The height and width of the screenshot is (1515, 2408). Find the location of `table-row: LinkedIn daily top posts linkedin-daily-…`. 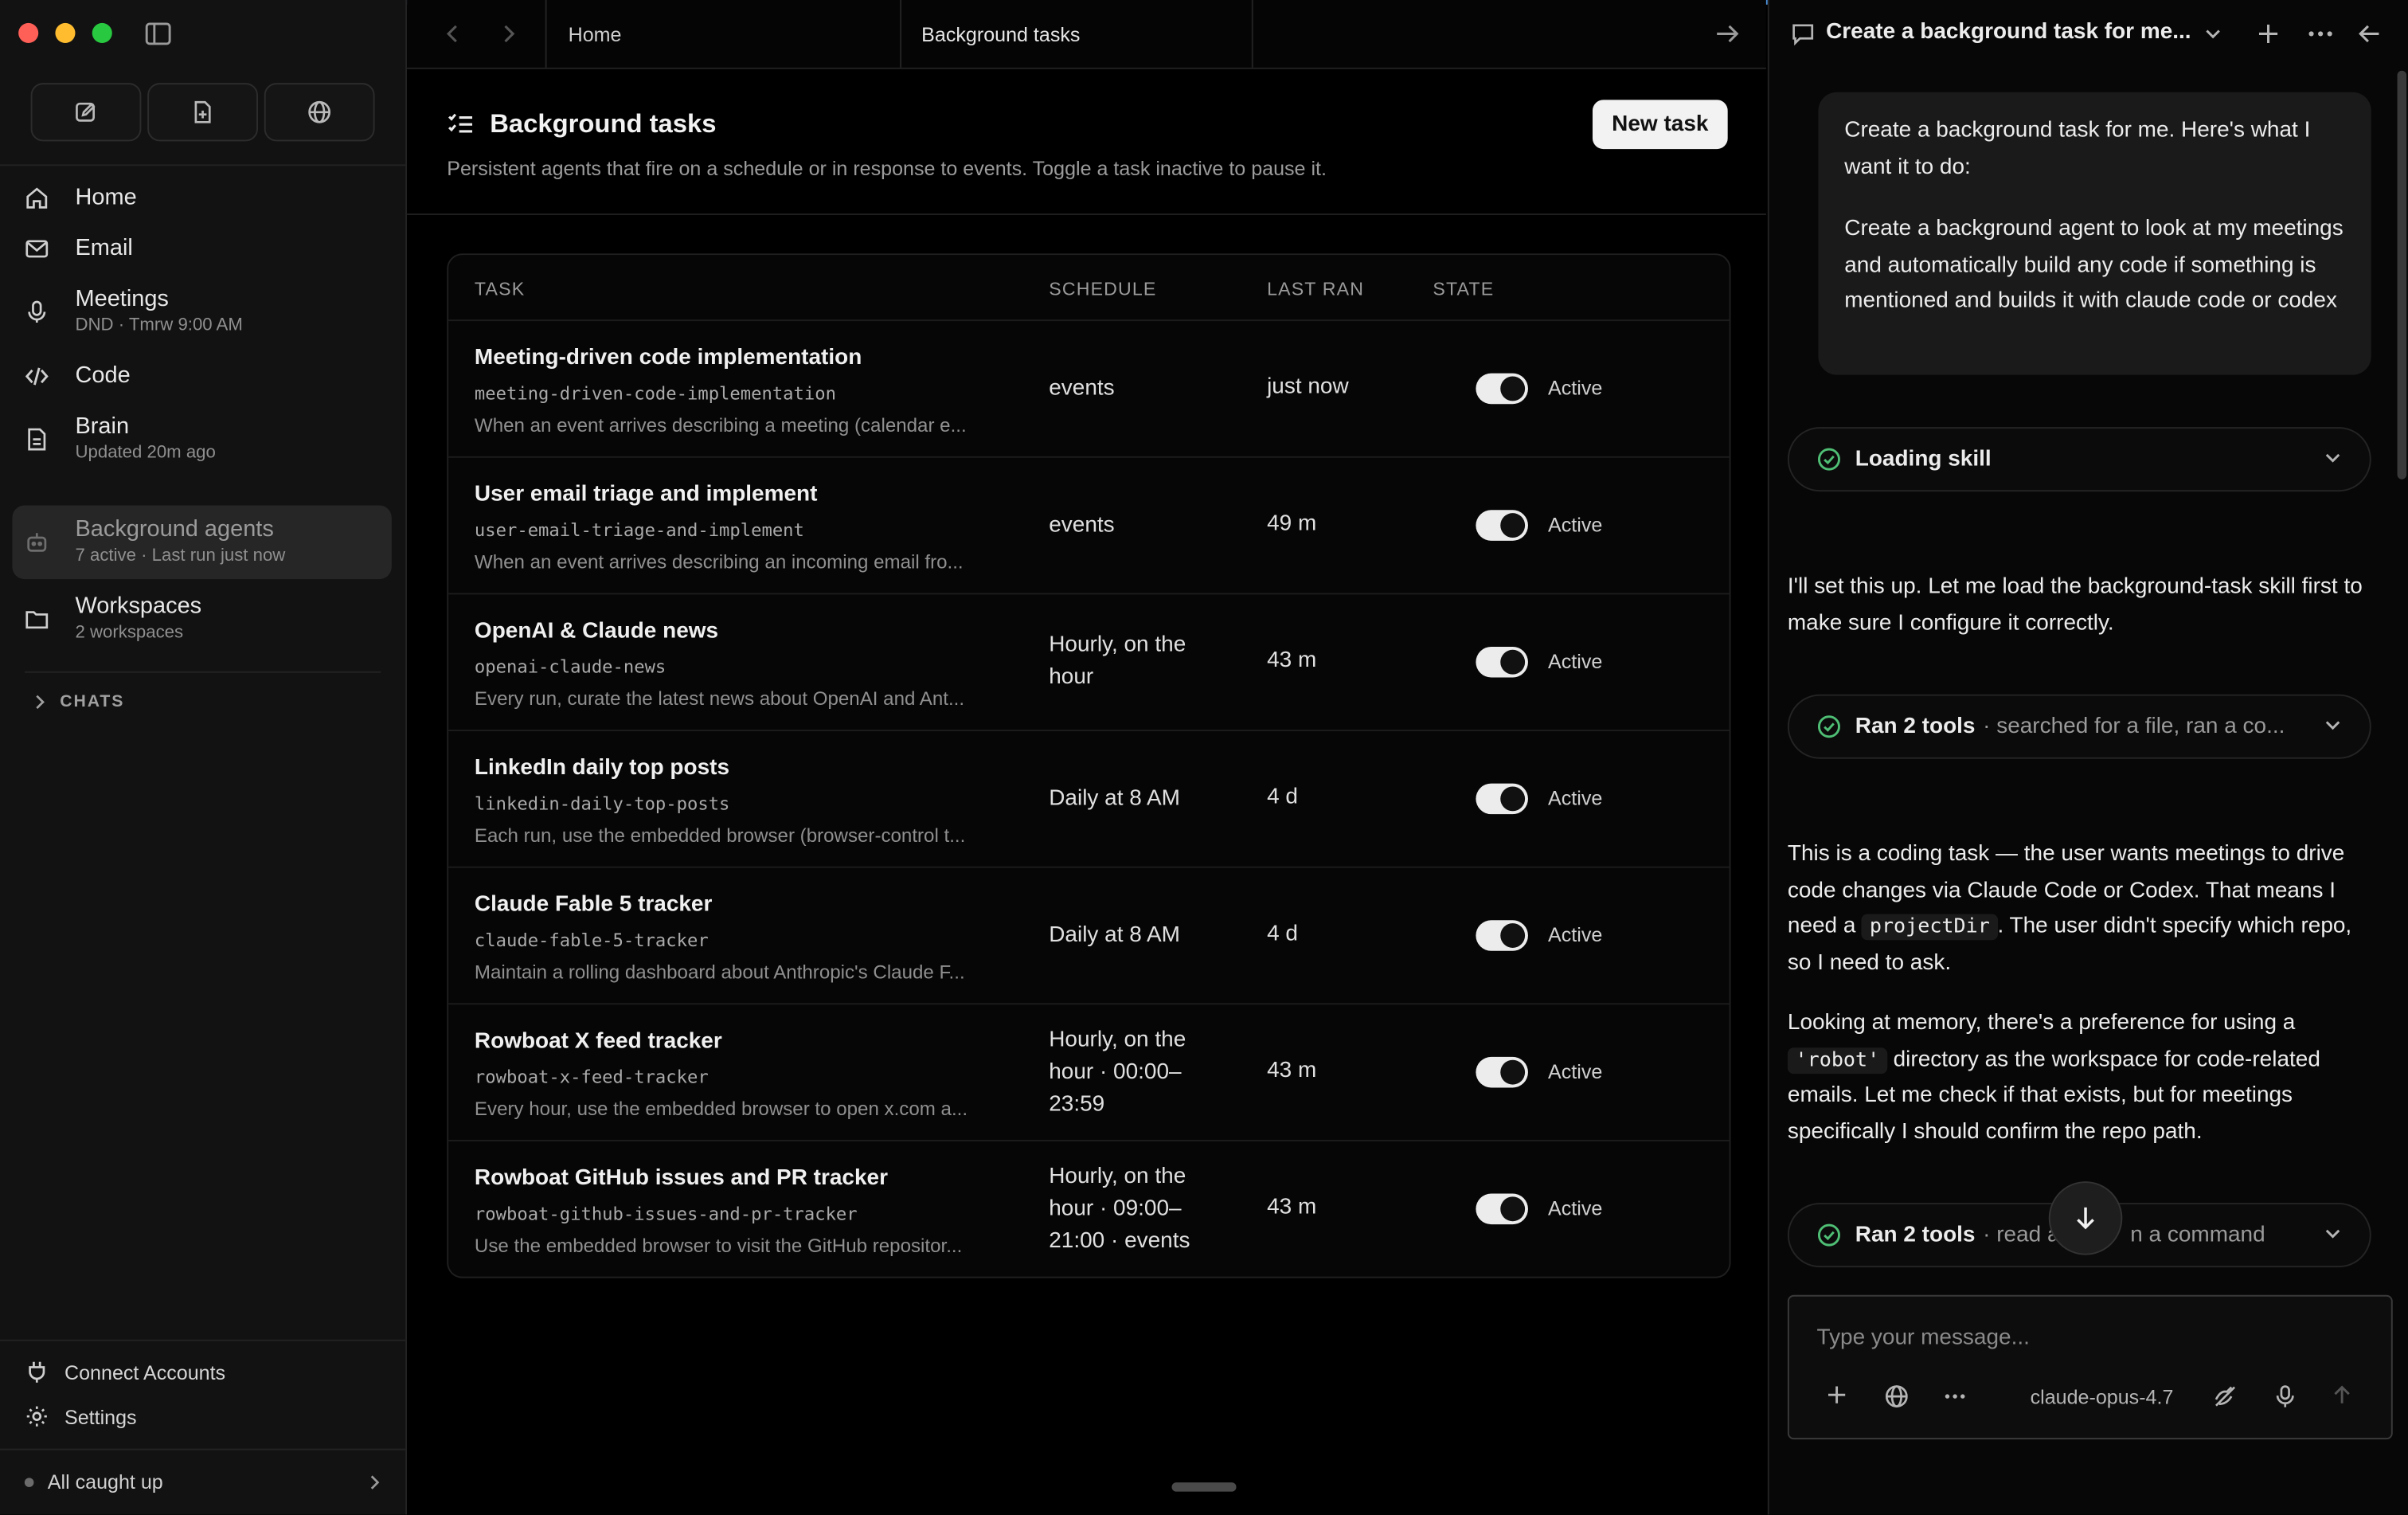

table-row: LinkedIn daily top posts linkedin-daily-… is located at coordinates (1089, 799).